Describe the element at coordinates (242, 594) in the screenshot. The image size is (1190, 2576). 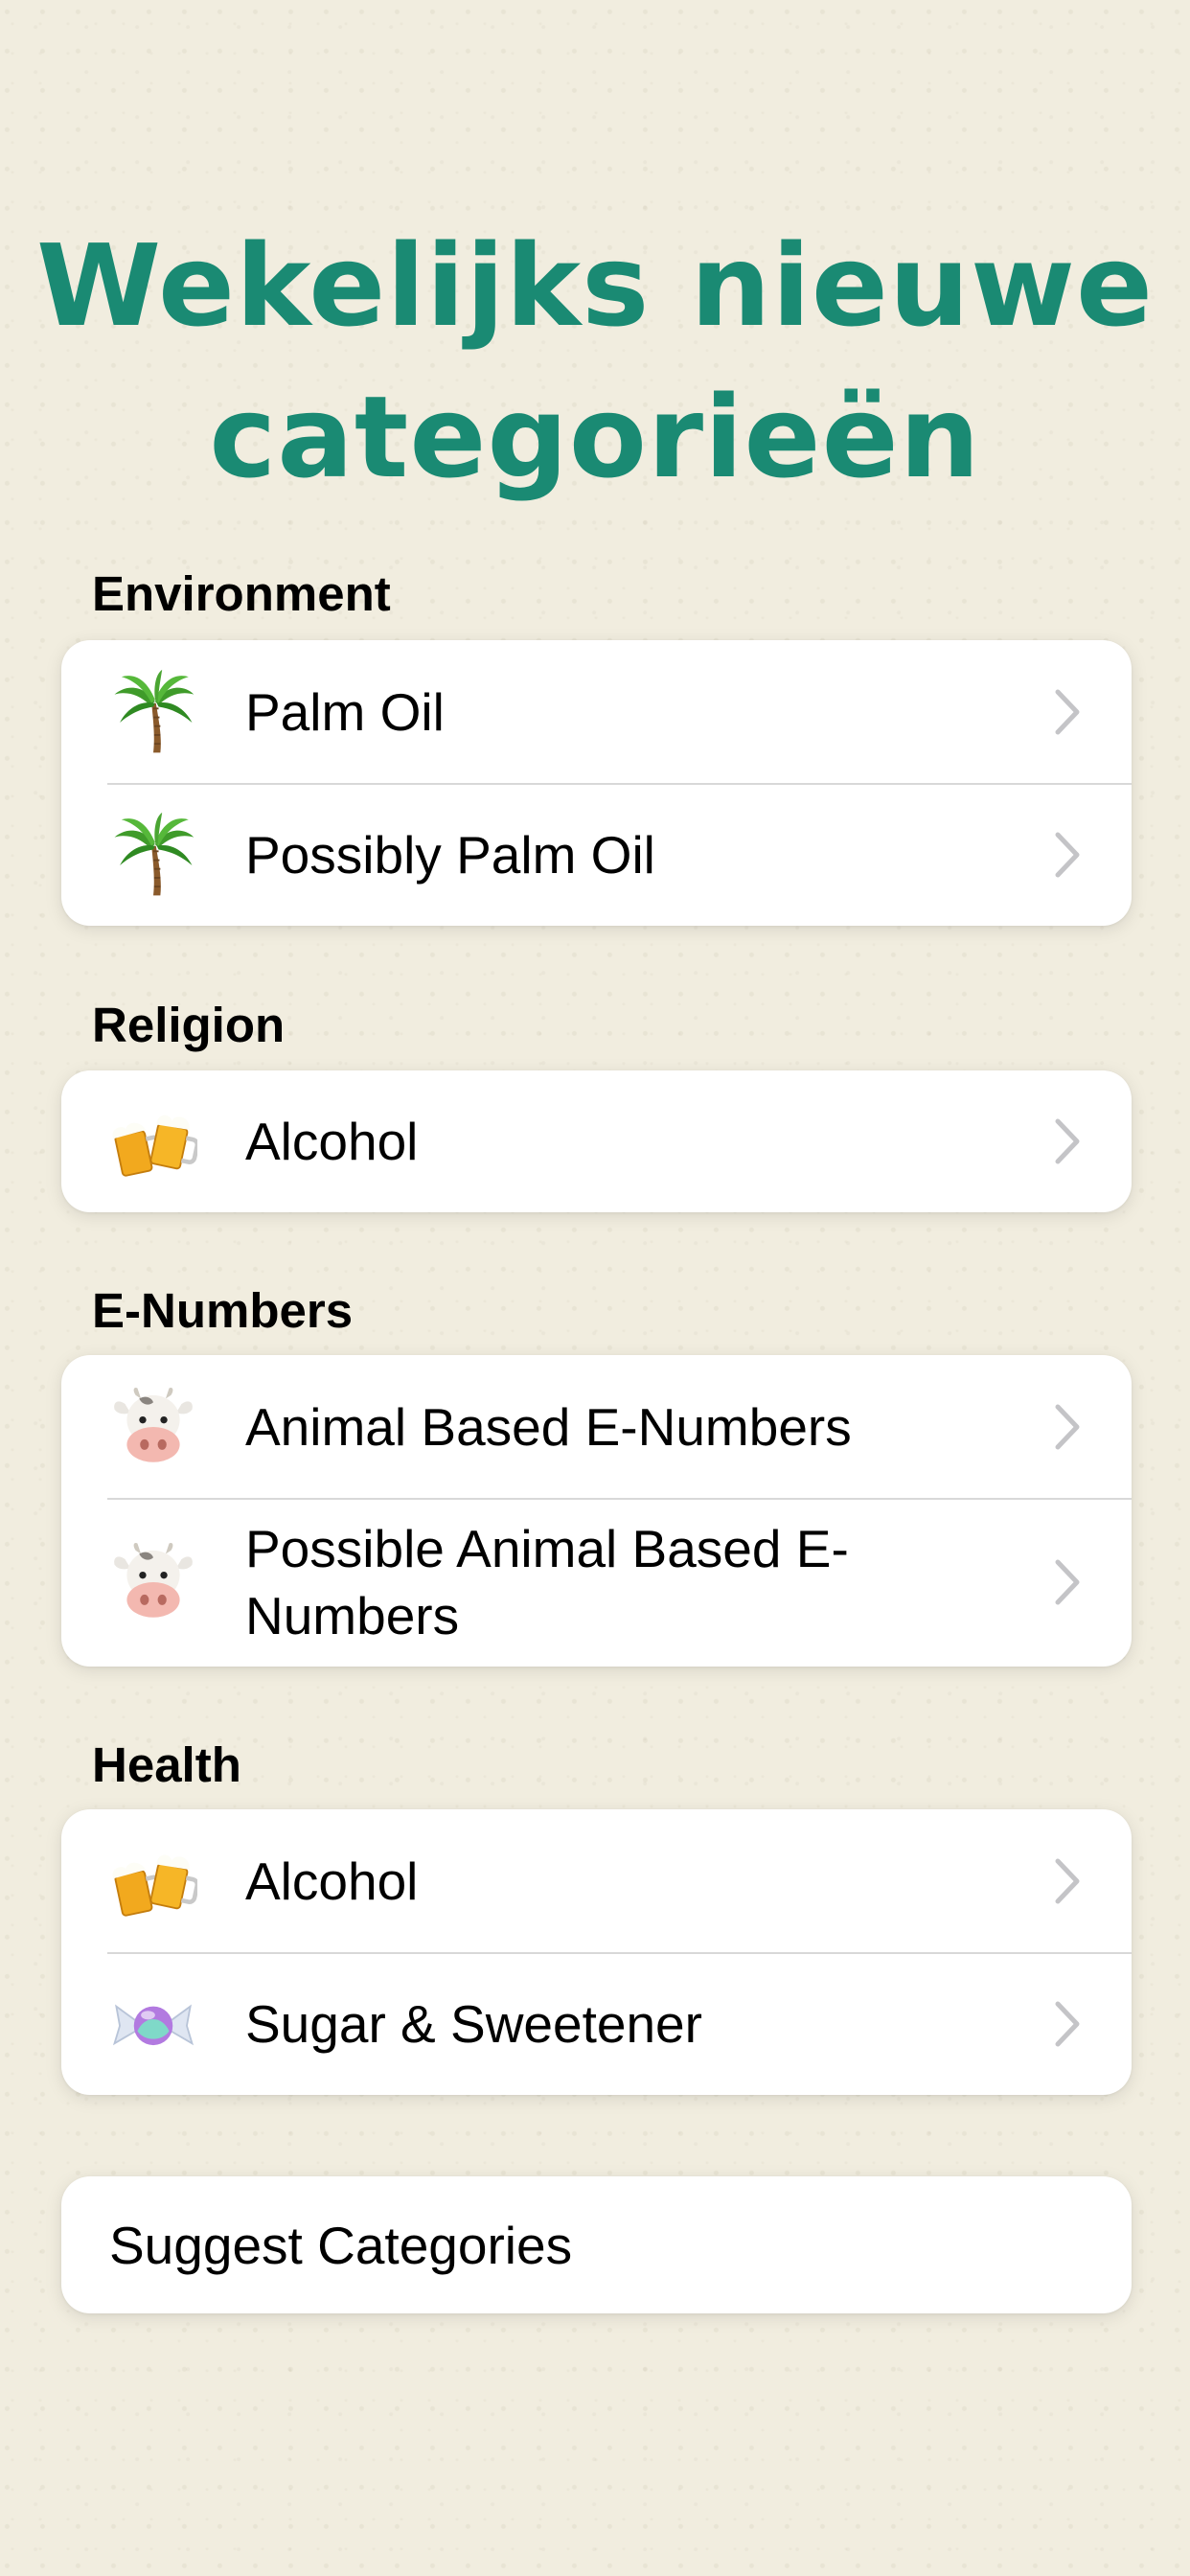
I see `section-header-environment: Environment` at that location.